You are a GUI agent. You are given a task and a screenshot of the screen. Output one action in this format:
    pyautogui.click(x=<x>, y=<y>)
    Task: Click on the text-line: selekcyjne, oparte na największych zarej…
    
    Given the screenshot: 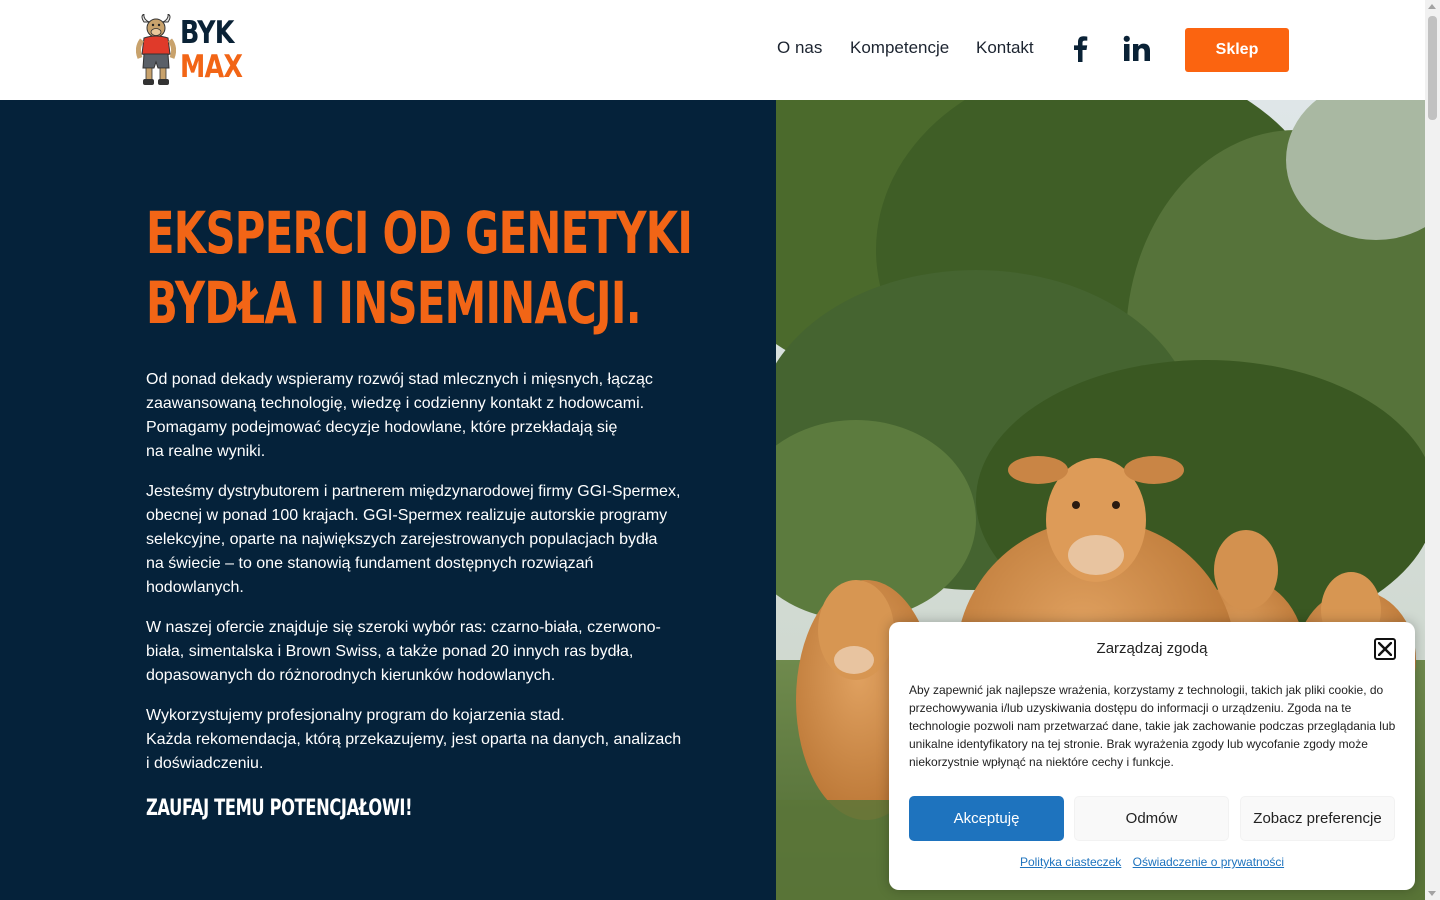 What is the action you would take?
    pyautogui.click(x=402, y=539)
    